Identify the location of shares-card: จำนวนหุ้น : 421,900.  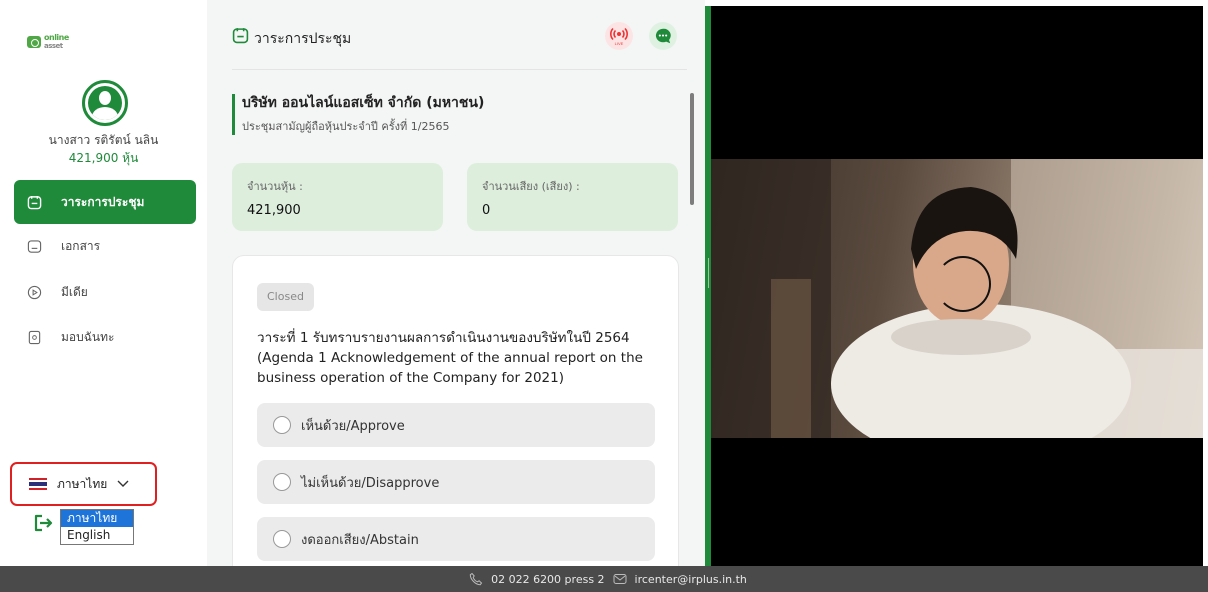
(337, 197).